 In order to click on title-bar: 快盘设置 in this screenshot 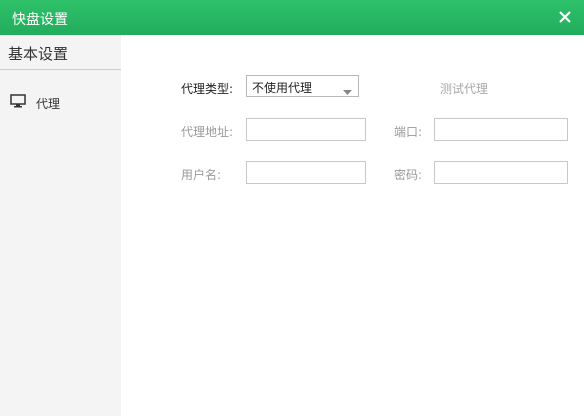, I will do `click(292, 17)`.